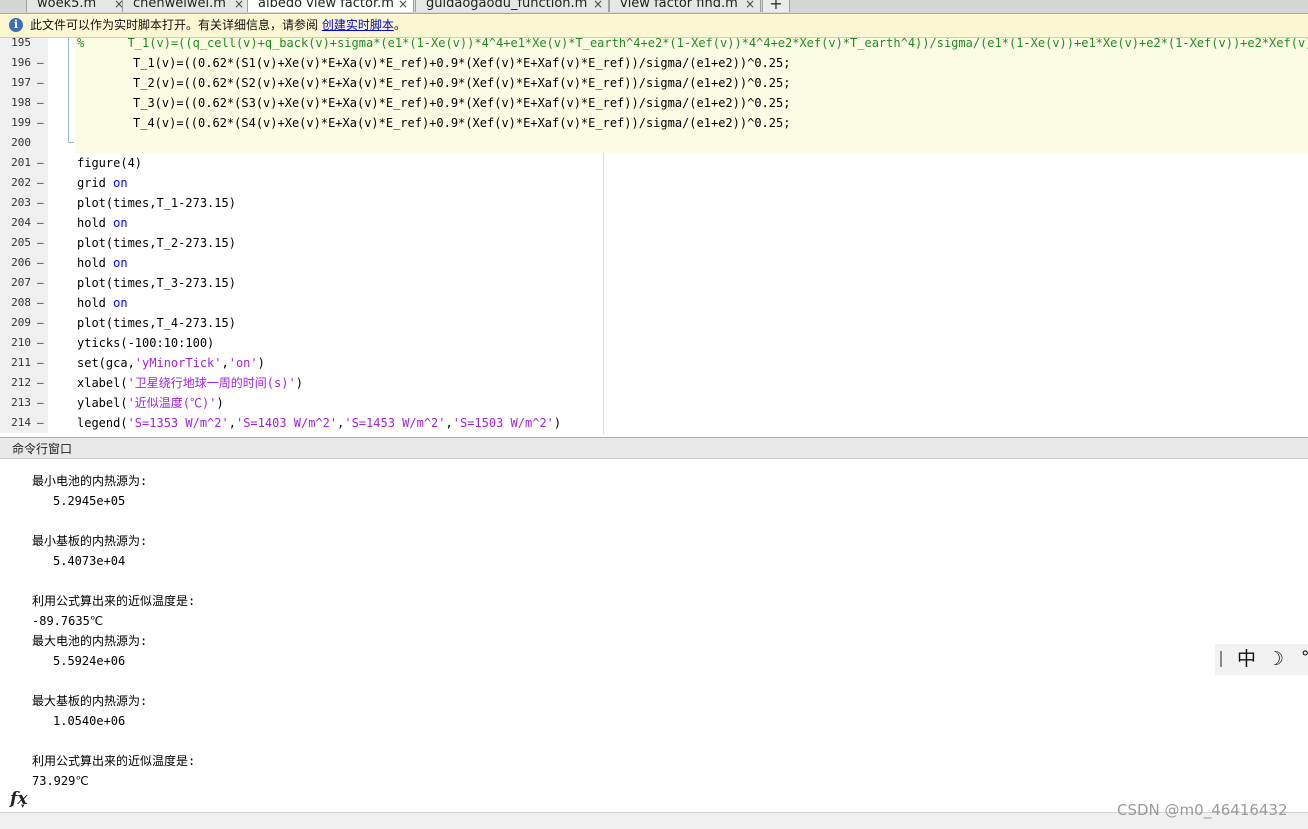  What do you see at coordinates (90, 701) in the screenshot?
I see `output-line: 最大基板的内热源为:` at bounding box center [90, 701].